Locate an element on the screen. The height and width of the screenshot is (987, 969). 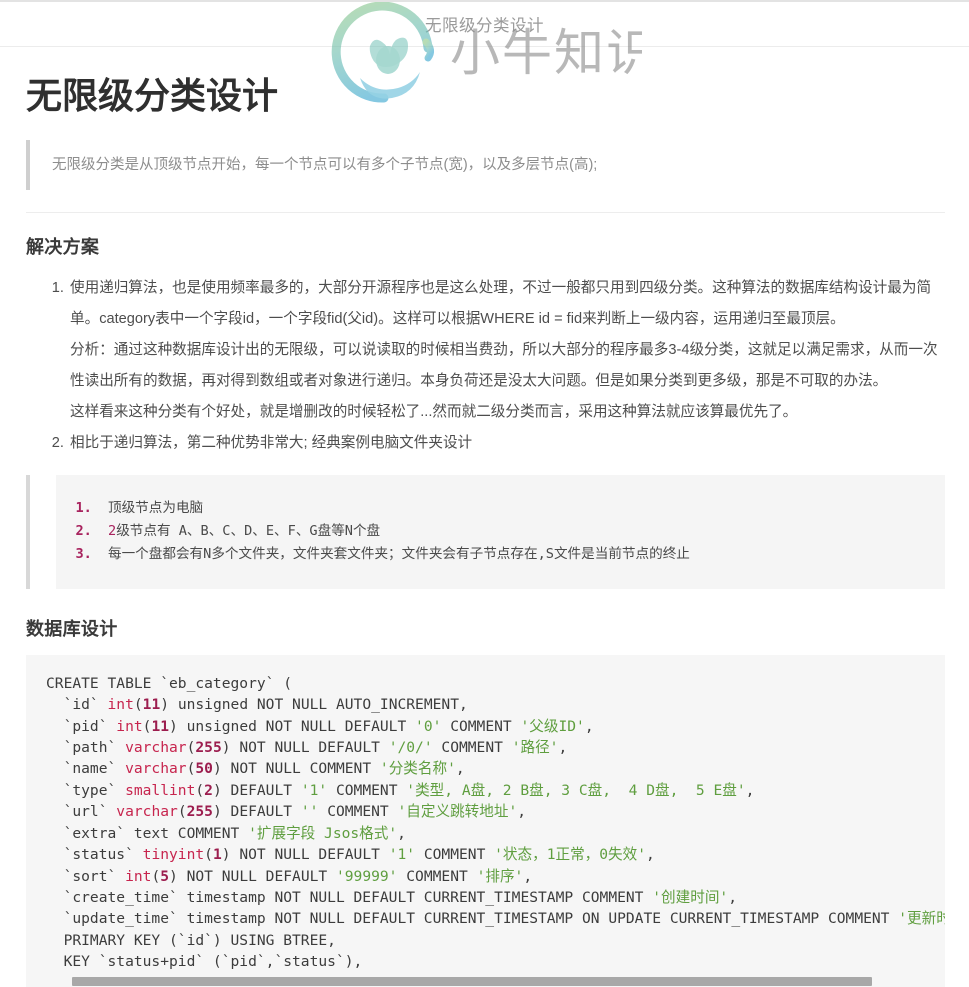
list-item: 相比于递归算法，第二种优势非常大; 经典案例电脑文件夹设计 is located at coordinates (506, 443).